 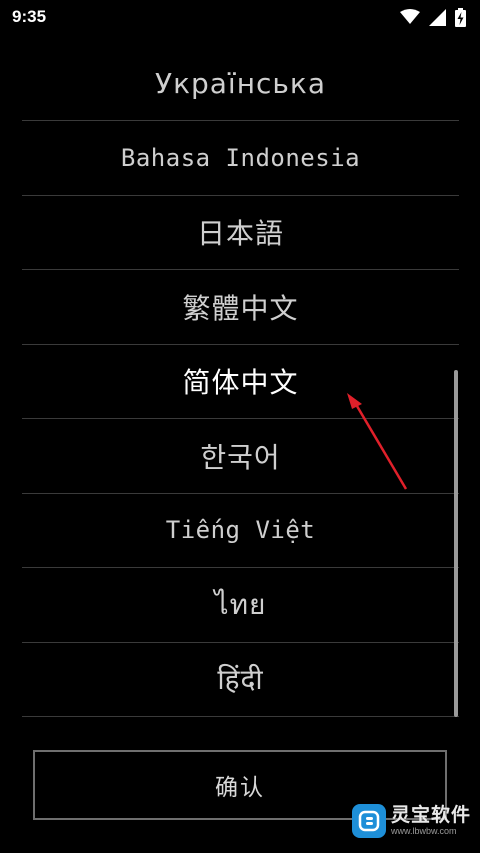 What do you see at coordinates (369, 821) in the screenshot?
I see `watermark-logo-icon` at bounding box center [369, 821].